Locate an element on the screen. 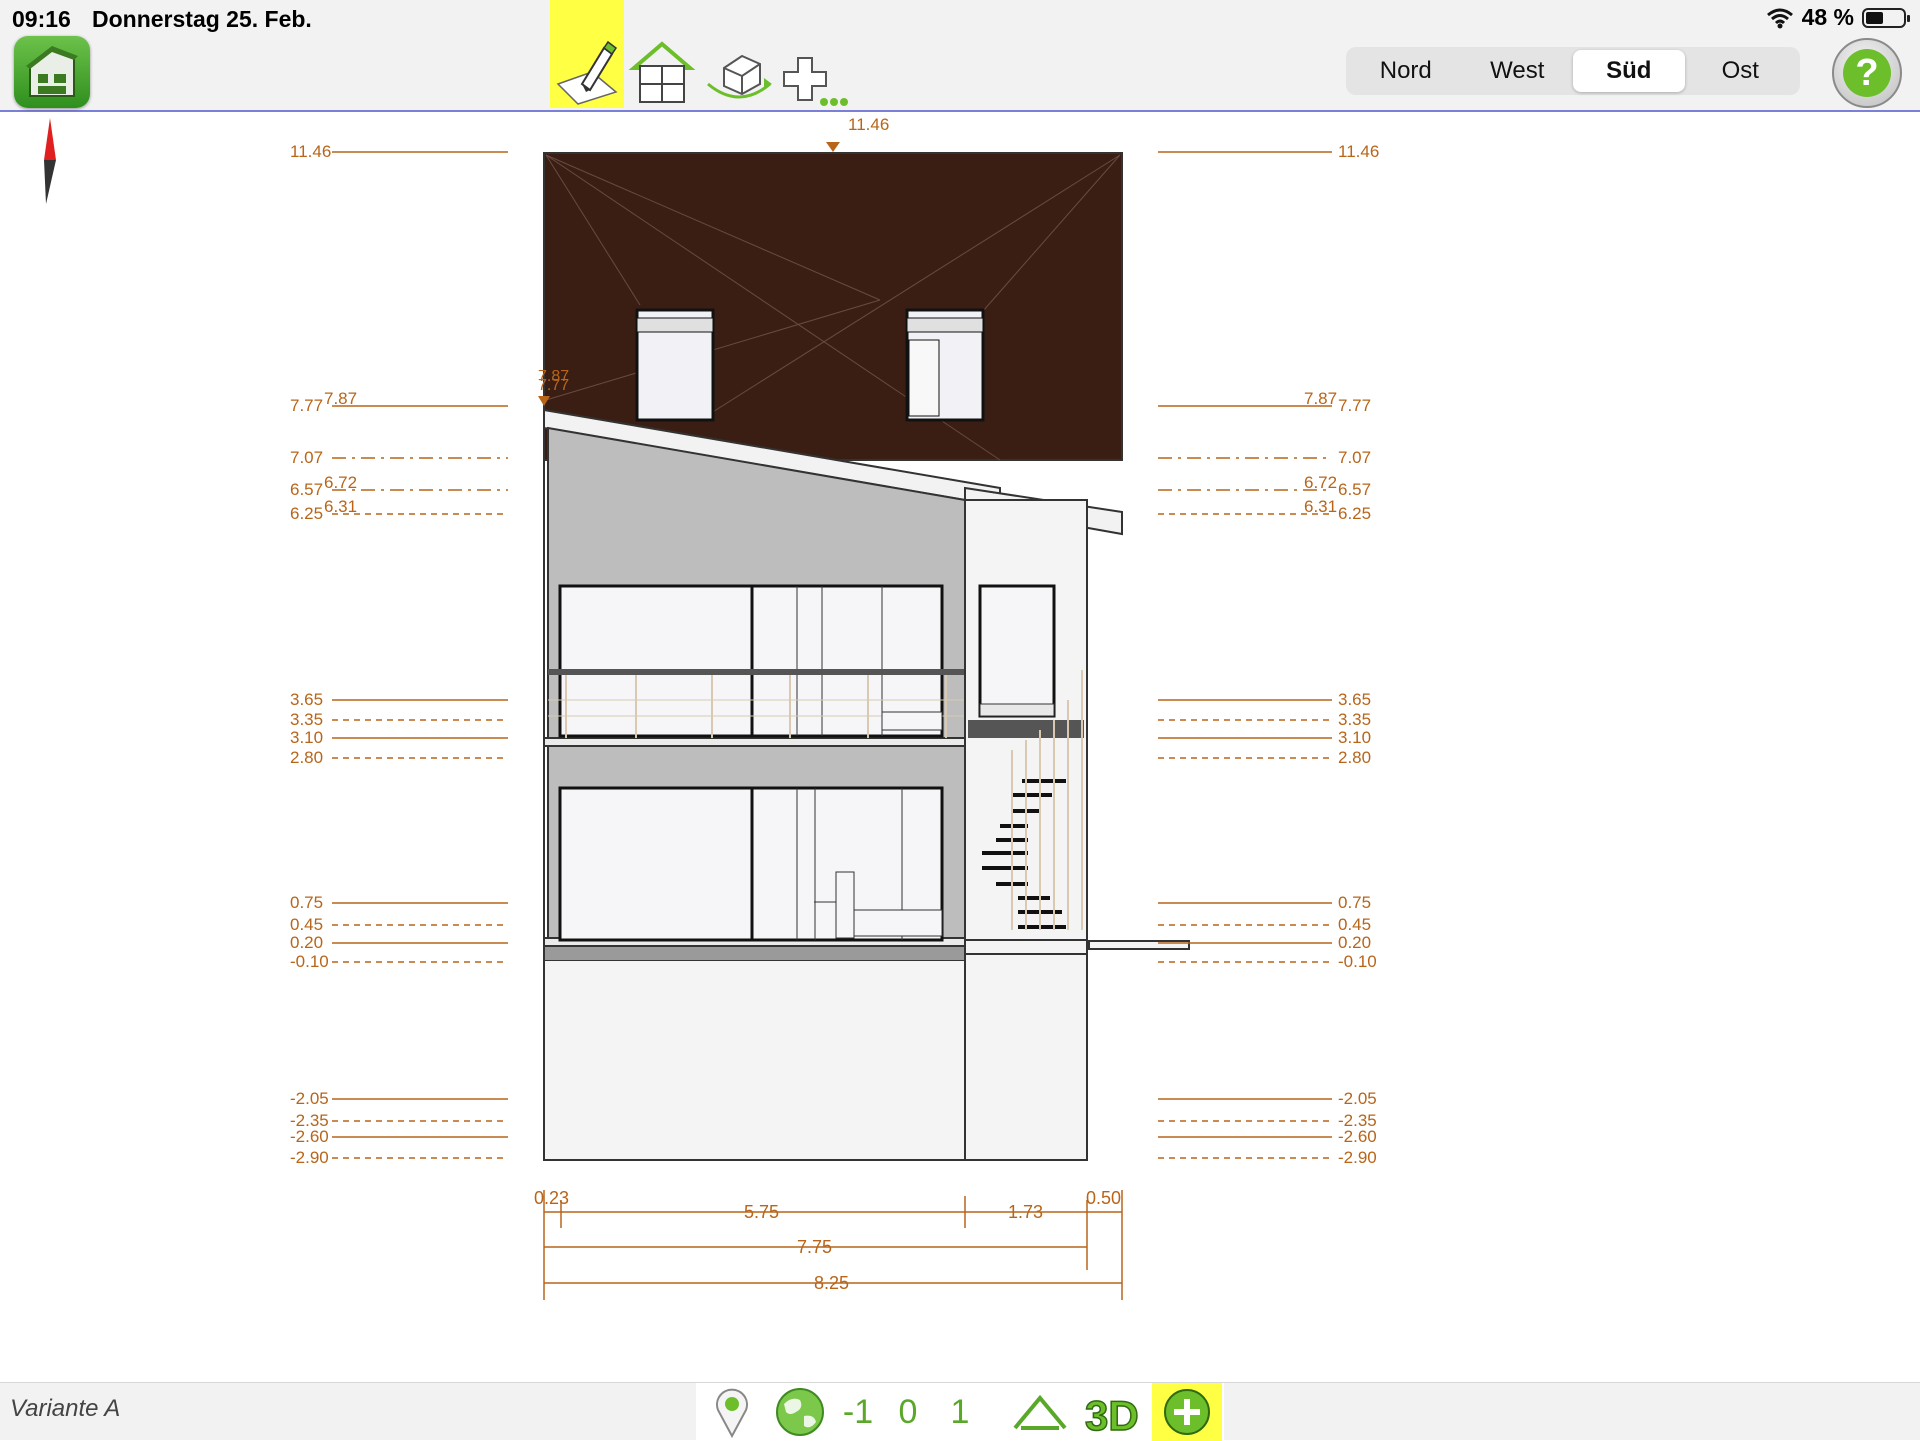 The height and width of the screenshot is (1441, 1920). rotate-3d-house-icon is located at coordinates (739, 54).